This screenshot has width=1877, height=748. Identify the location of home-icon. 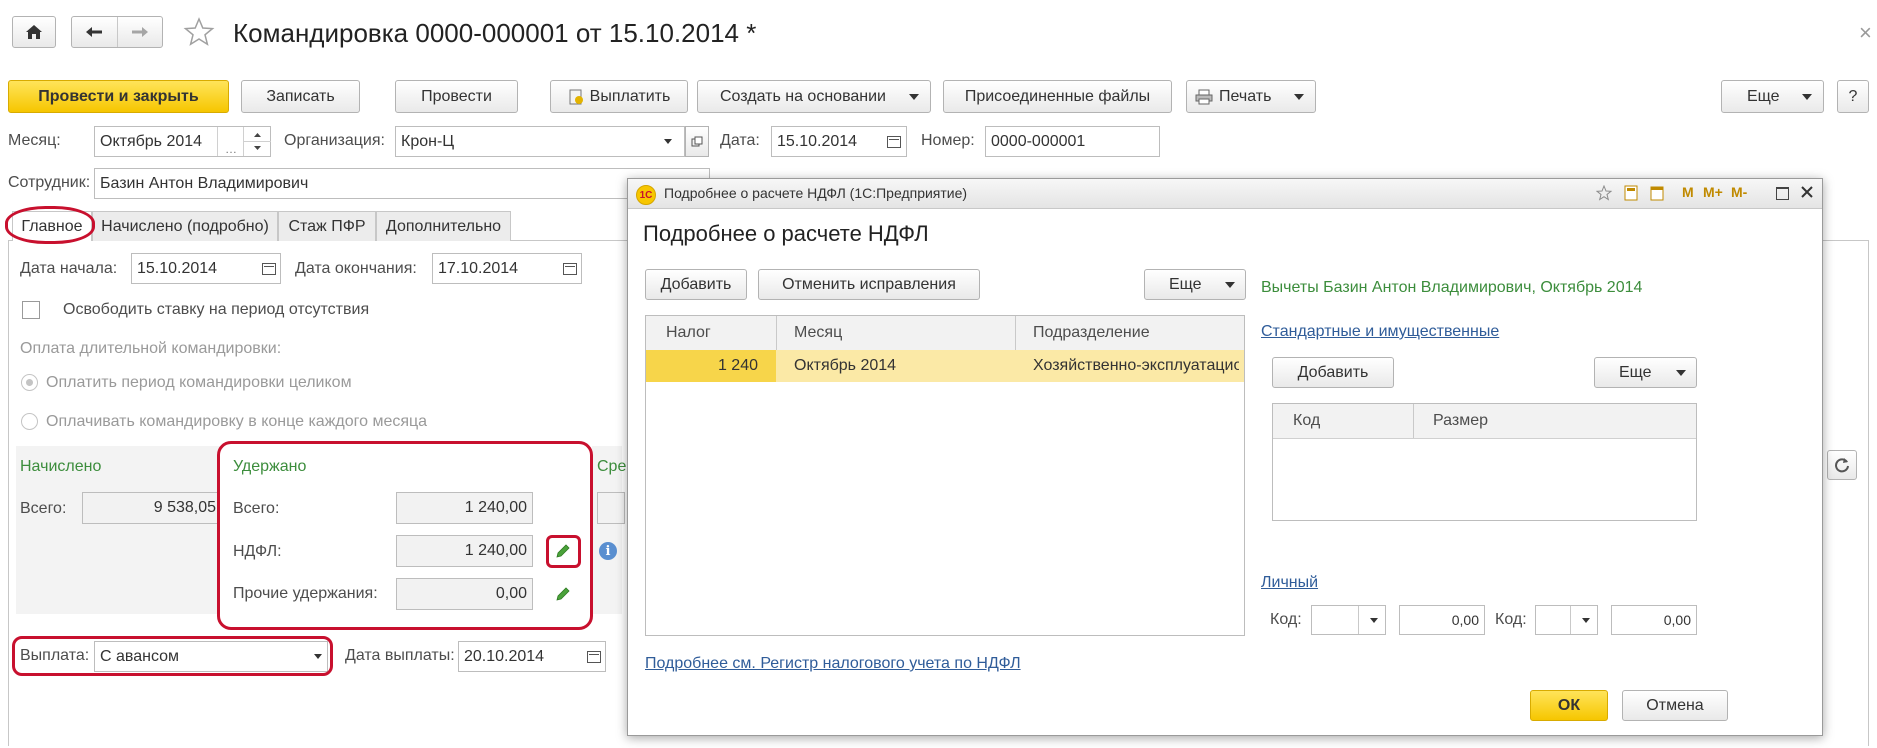
(34, 32).